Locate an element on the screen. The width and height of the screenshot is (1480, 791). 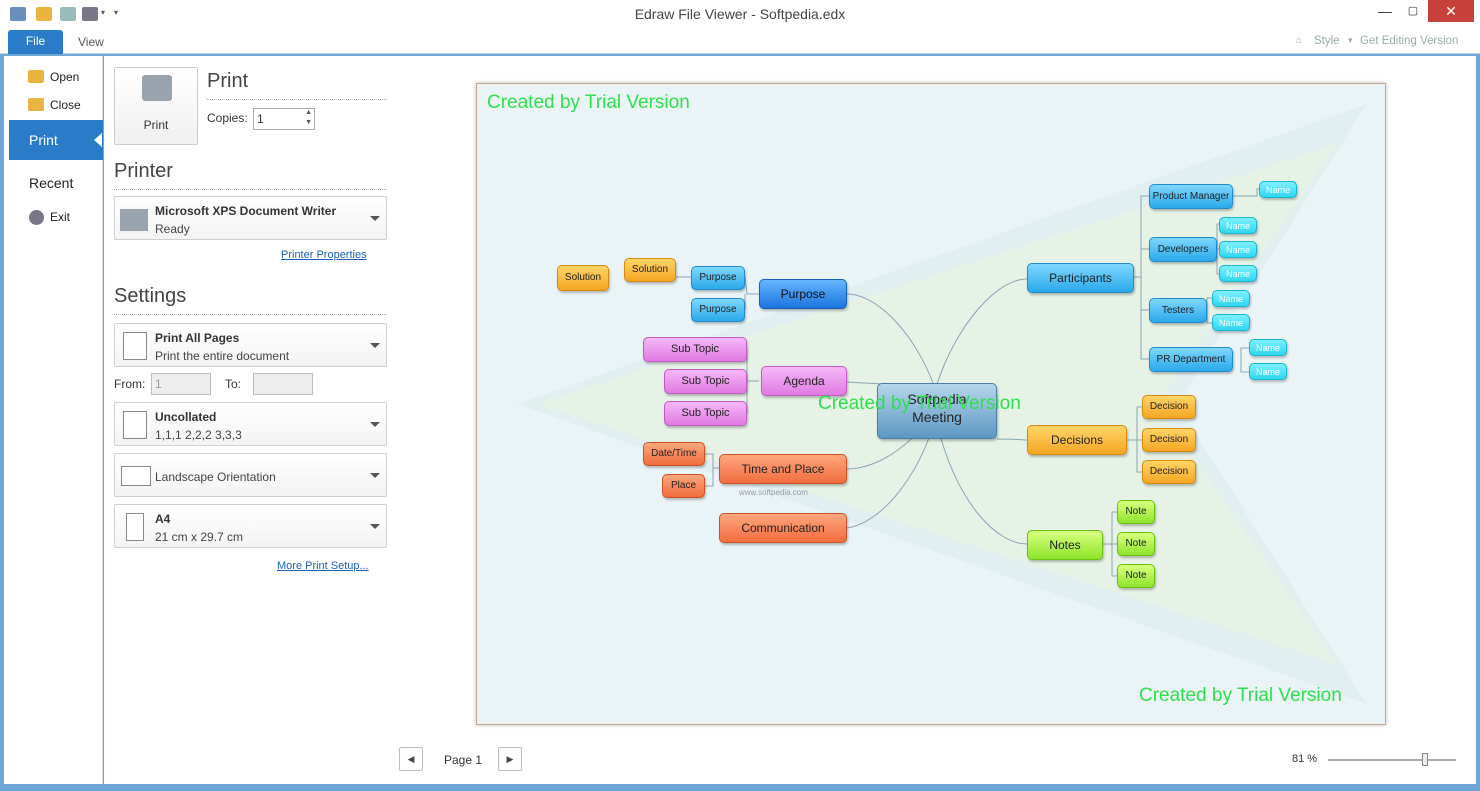
printer-status: Ready is located at coordinates (172, 229).